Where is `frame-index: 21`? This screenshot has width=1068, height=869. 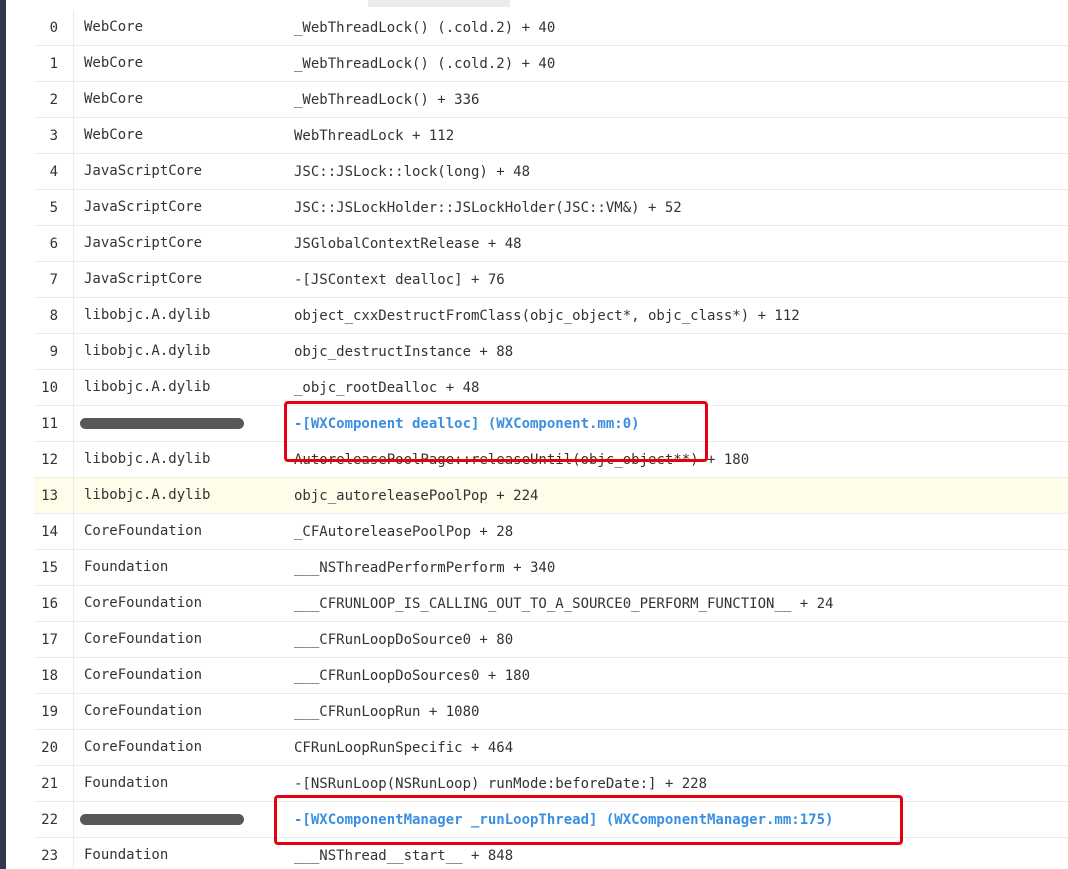
frame-index: 21 is located at coordinates (54, 784).